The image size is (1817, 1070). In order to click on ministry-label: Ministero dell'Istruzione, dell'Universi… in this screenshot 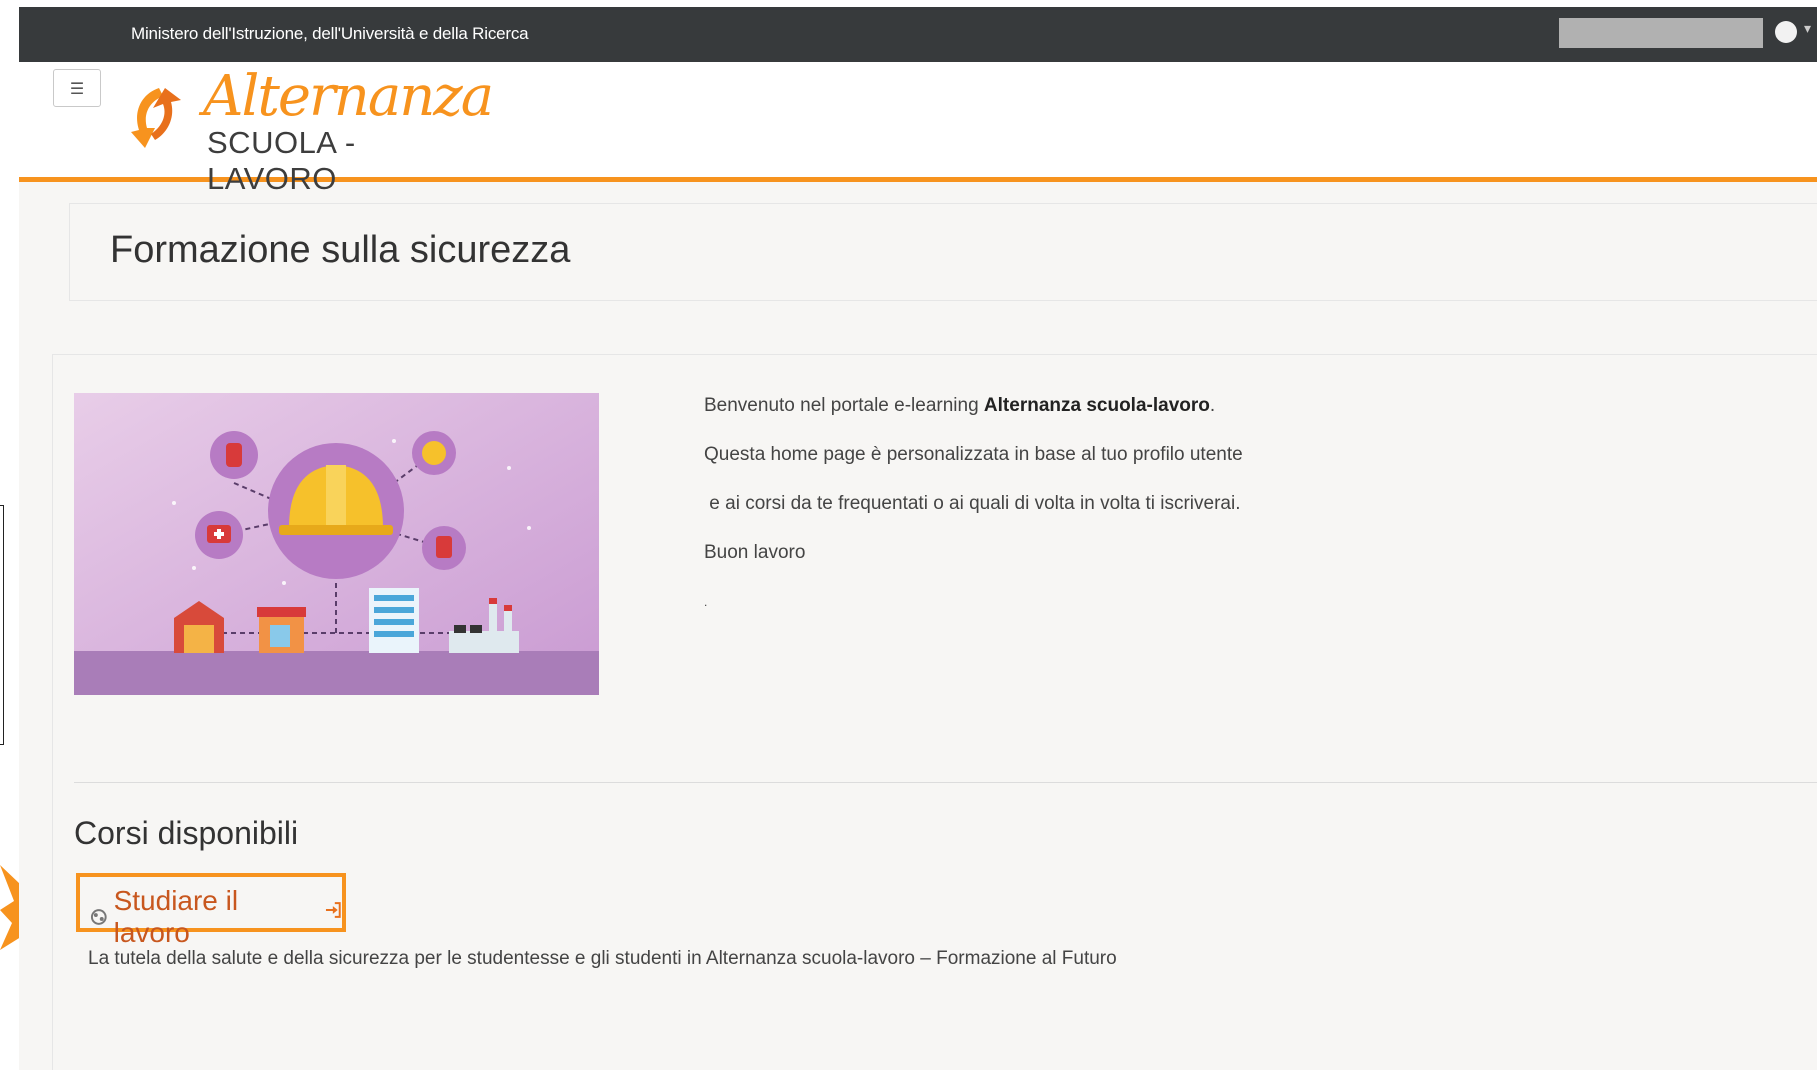, I will do `click(330, 33)`.